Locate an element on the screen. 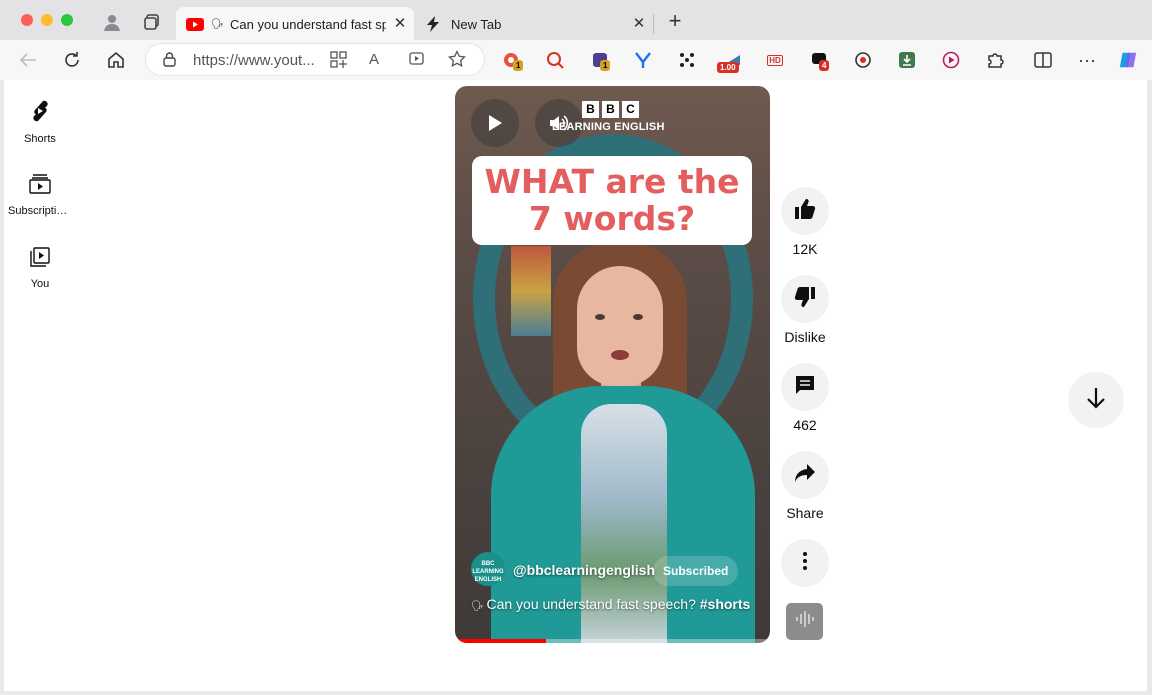 The width and height of the screenshot is (1152, 695). ext-puzzle-dark-icon: 1 is located at coordinates (600, 60).